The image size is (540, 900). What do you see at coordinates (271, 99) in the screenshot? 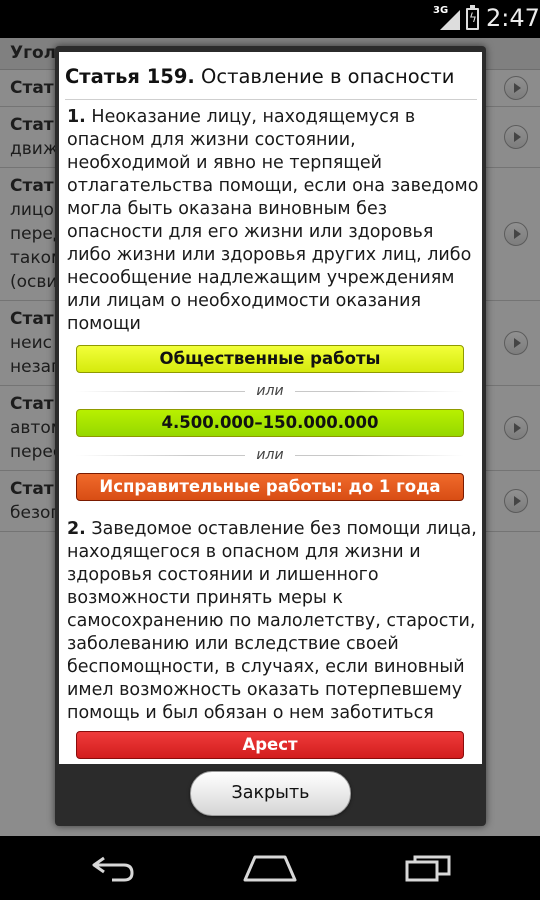
I see `title-divider` at bounding box center [271, 99].